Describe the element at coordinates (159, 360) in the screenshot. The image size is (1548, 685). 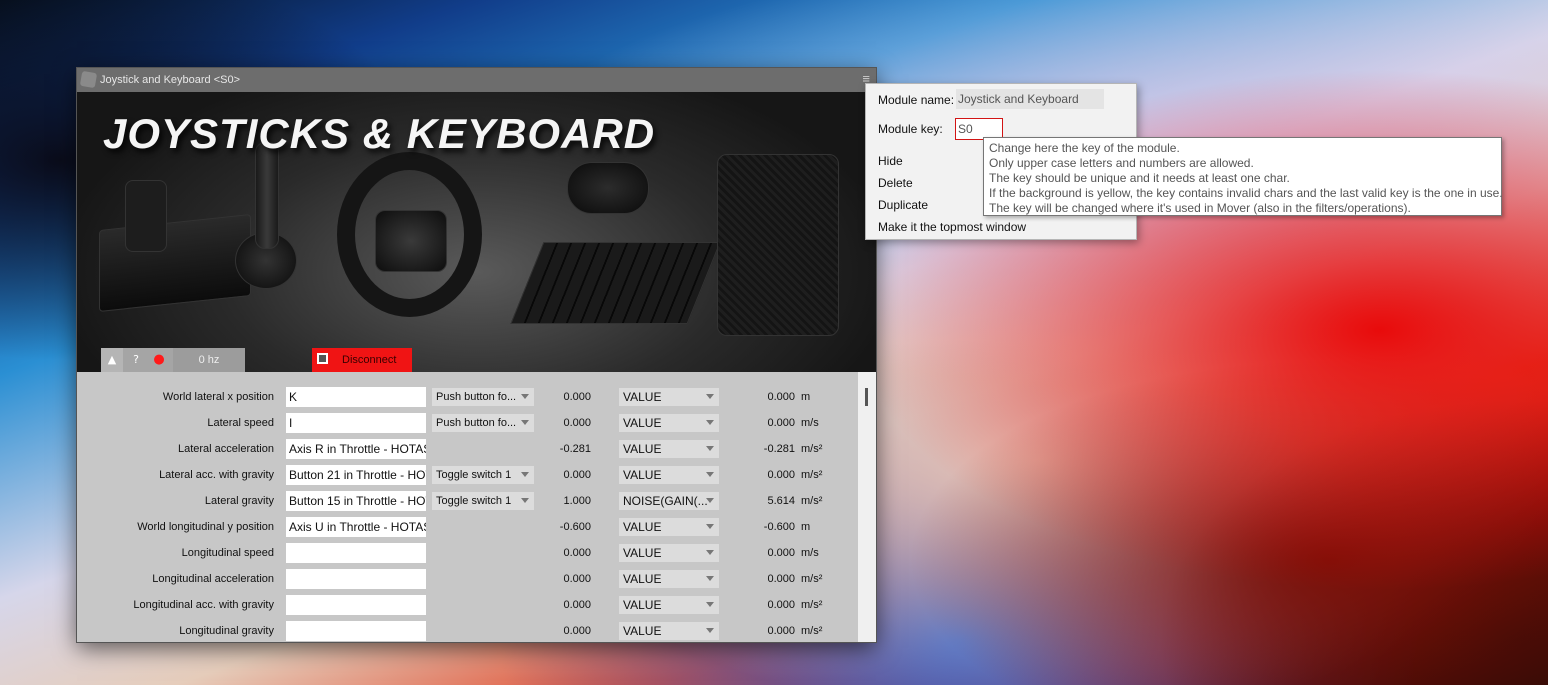
I see `record-icon: ●` at that location.